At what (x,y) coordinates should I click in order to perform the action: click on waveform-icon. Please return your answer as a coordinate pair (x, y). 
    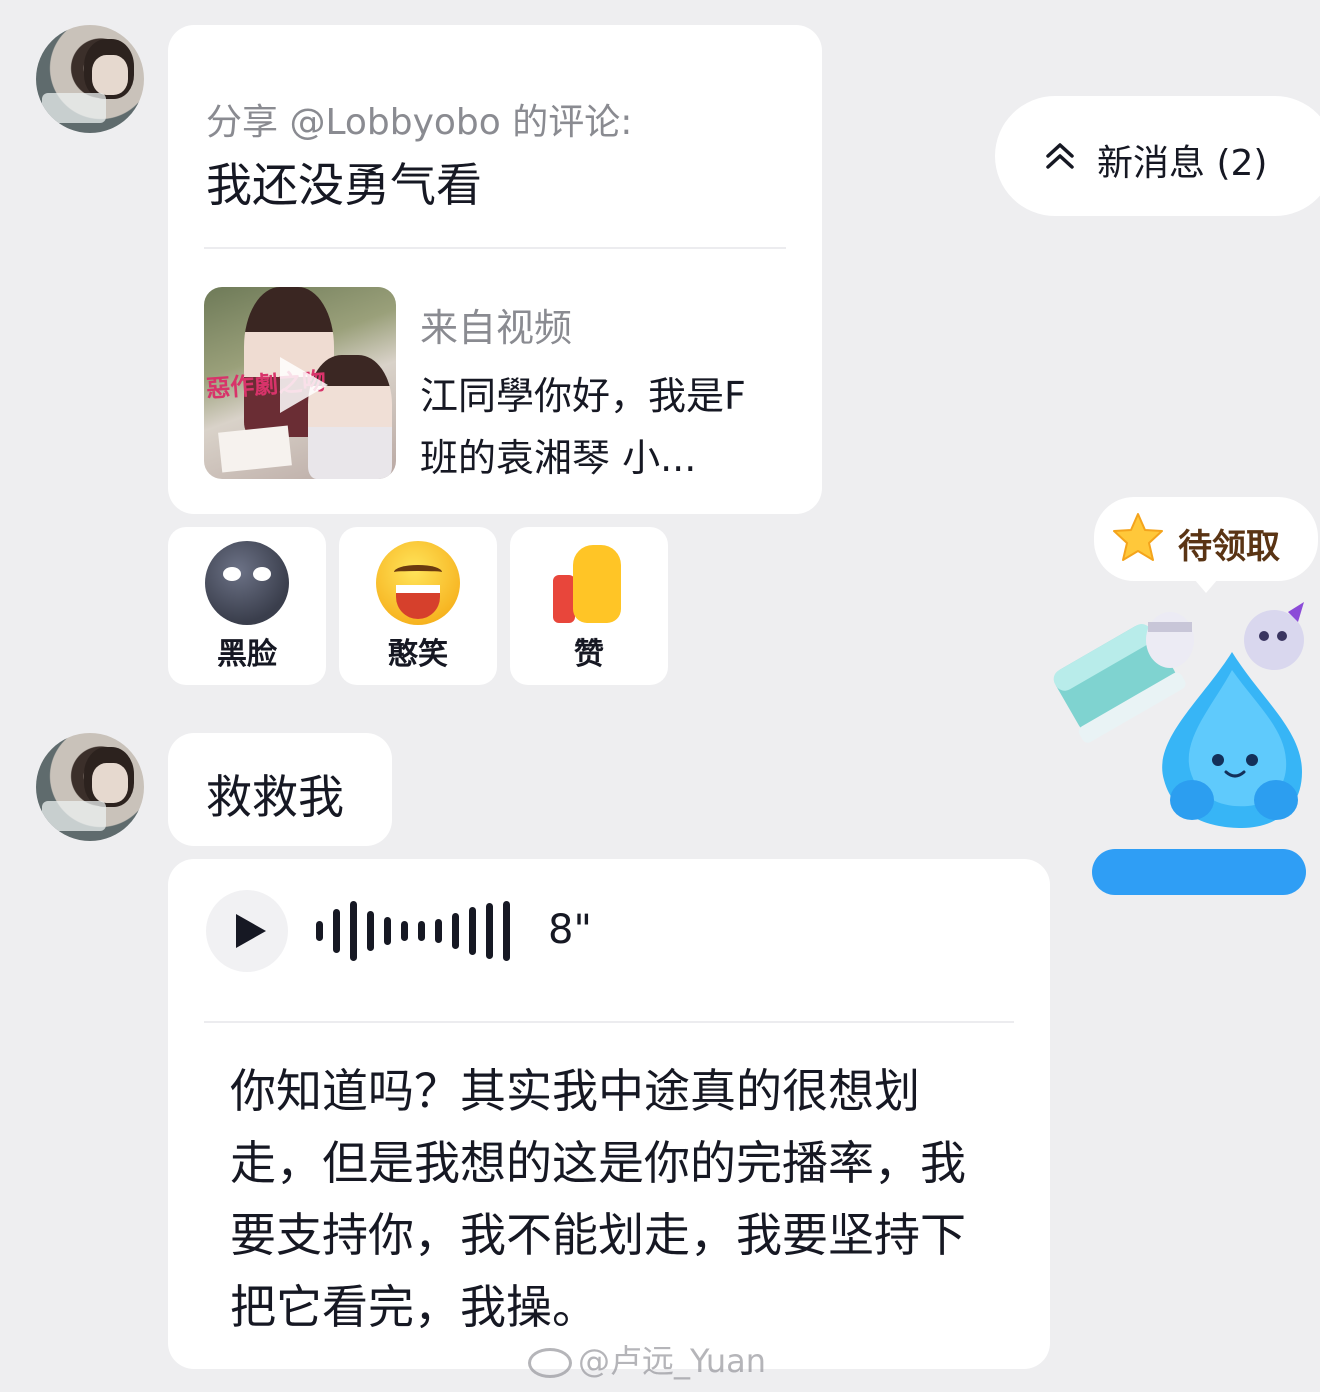
    Looking at the image, I should click on (416, 931).